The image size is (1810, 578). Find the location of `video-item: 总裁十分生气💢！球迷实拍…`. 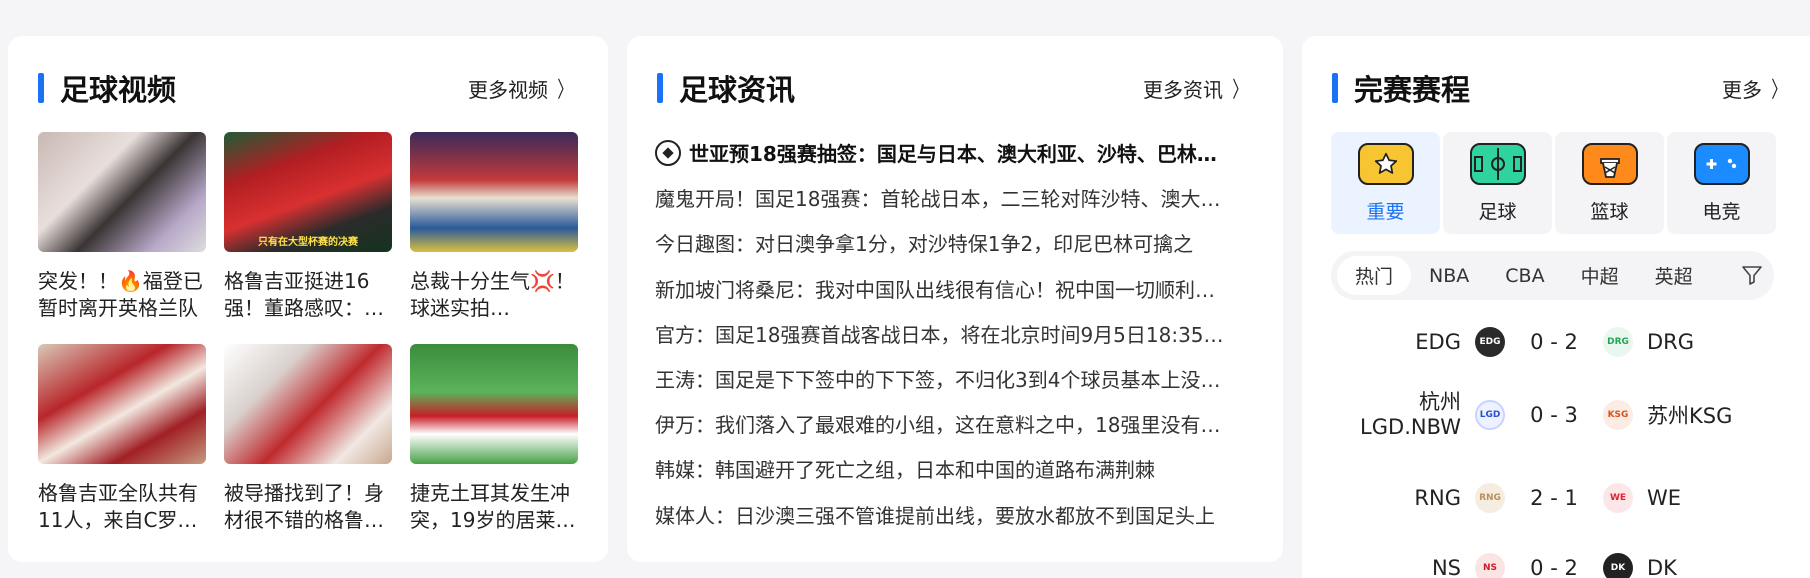

video-item: 总裁十分生气💢！球迷实拍… is located at coordinates (494, 227).